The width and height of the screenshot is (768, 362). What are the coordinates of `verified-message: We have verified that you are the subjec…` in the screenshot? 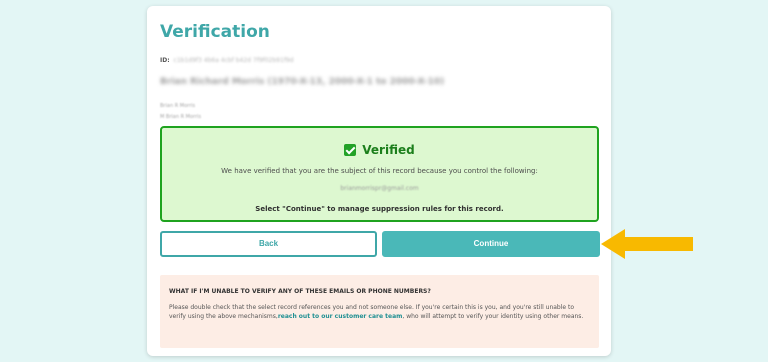 It's located at (379, 171).